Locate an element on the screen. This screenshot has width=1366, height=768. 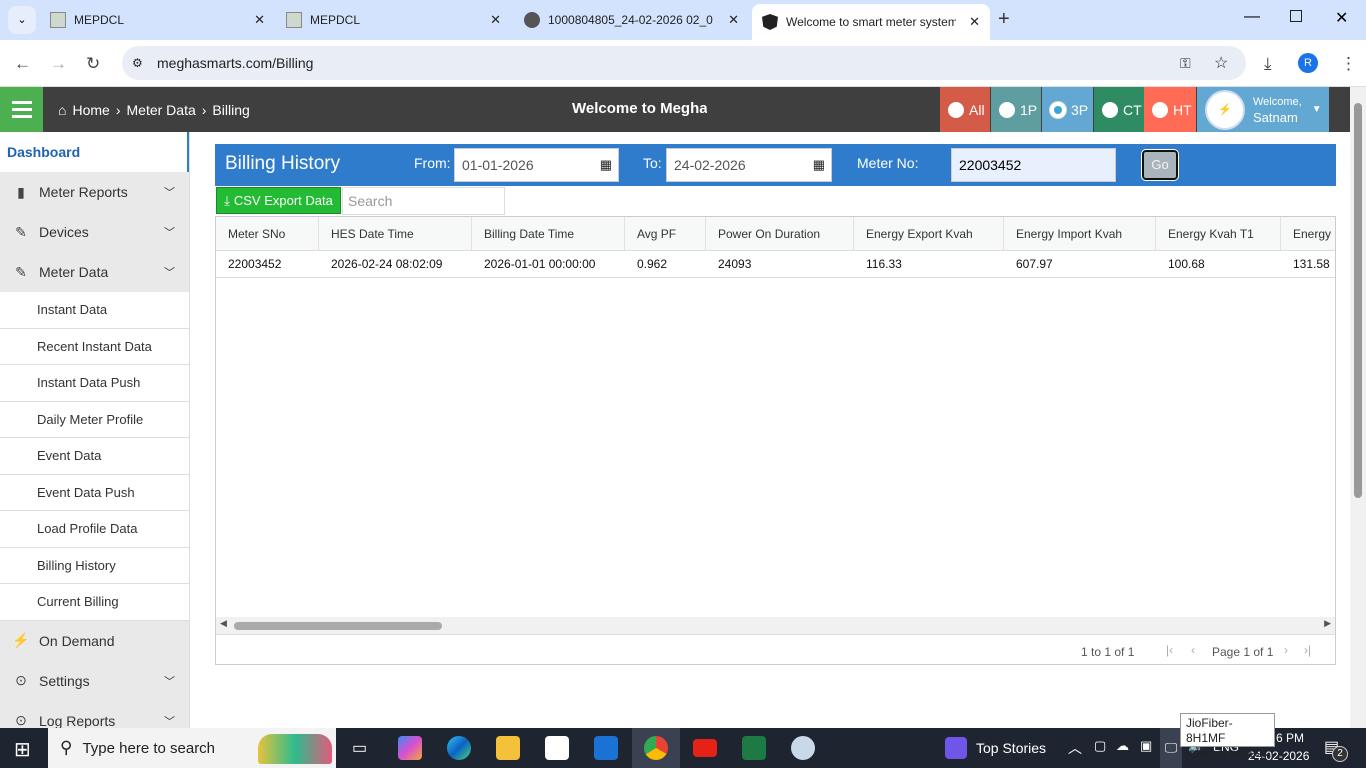
browser-tab: 1000804805_24-02-2026 02_02_ ✕ is located at coordinates (631, 20).